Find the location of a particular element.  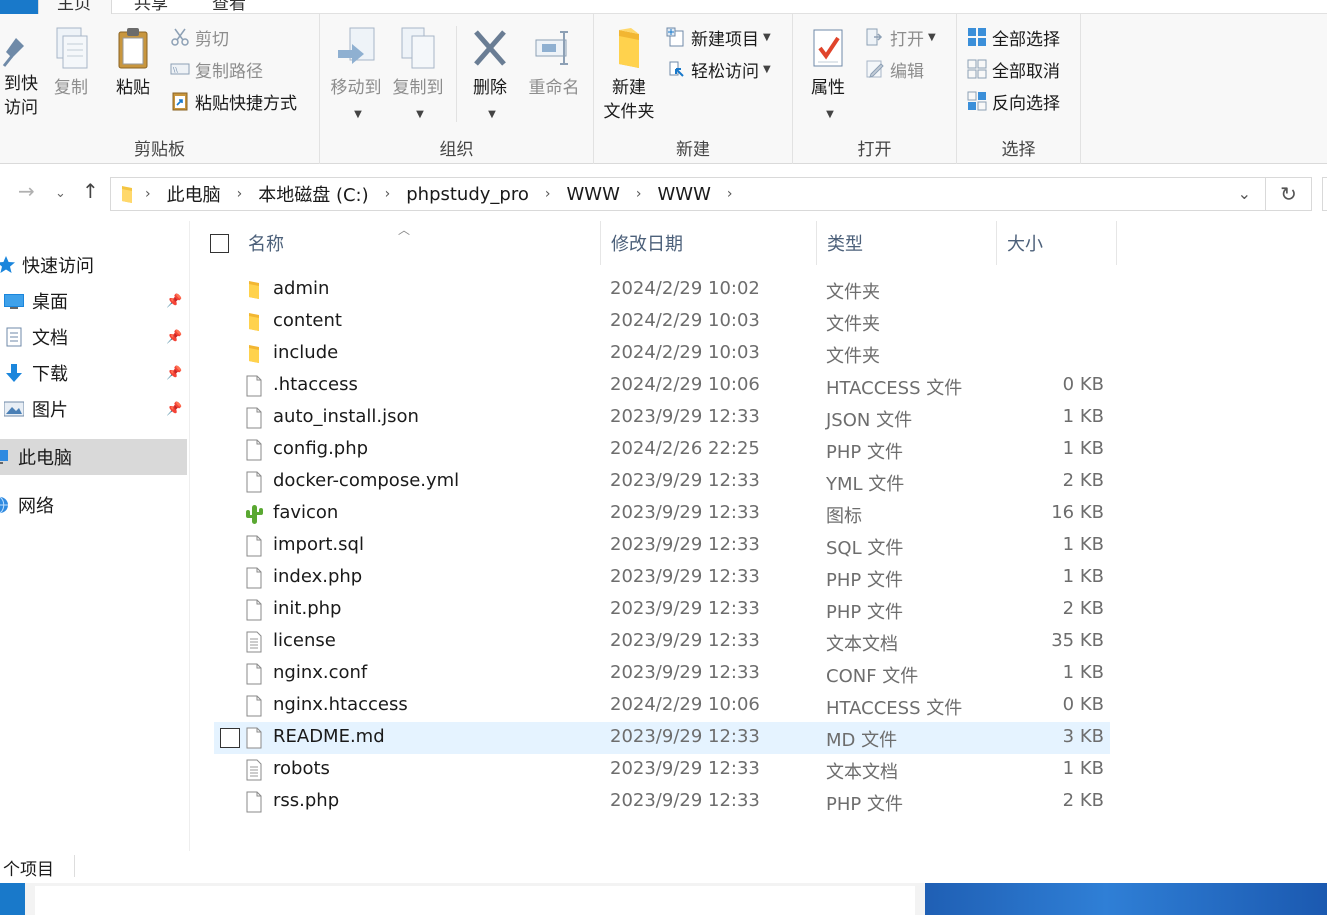

nav-documents: 文档 📌 is located at coordinates (93, 337).